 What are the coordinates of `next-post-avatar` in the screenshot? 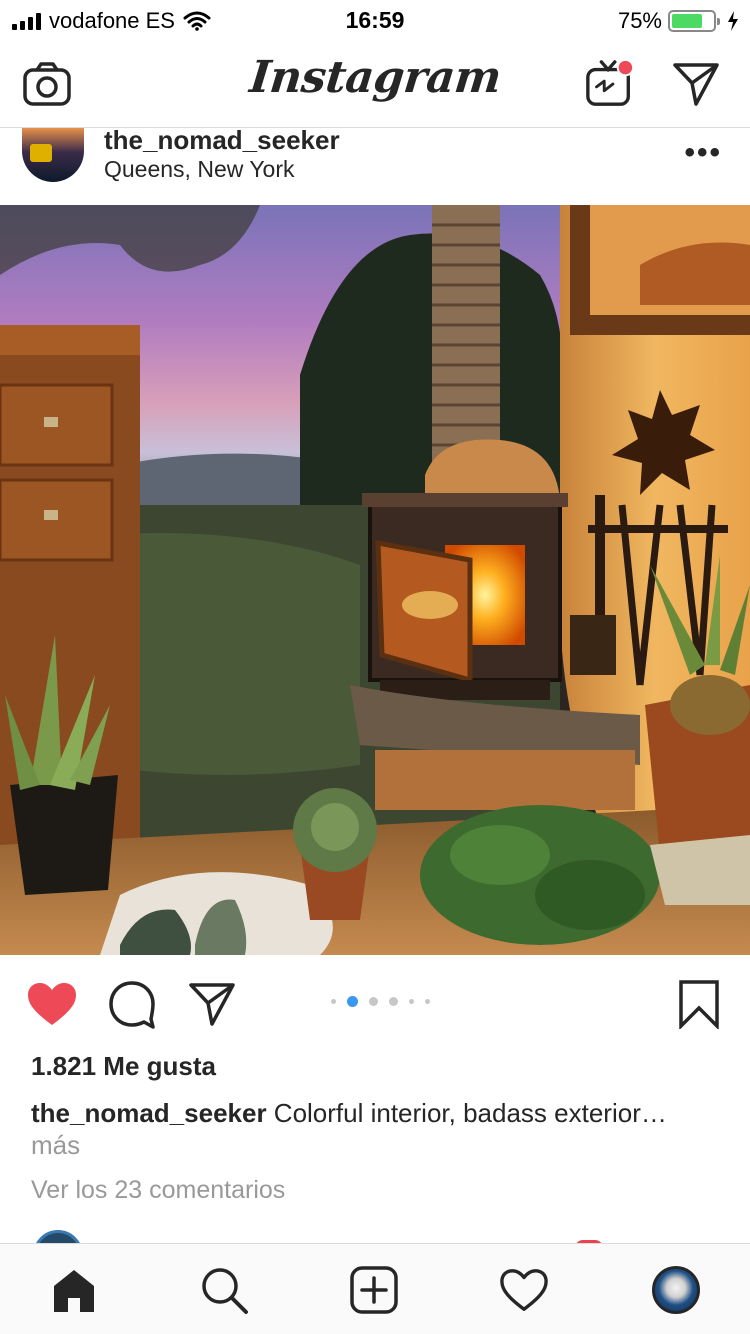 It's located at (58, 1237).